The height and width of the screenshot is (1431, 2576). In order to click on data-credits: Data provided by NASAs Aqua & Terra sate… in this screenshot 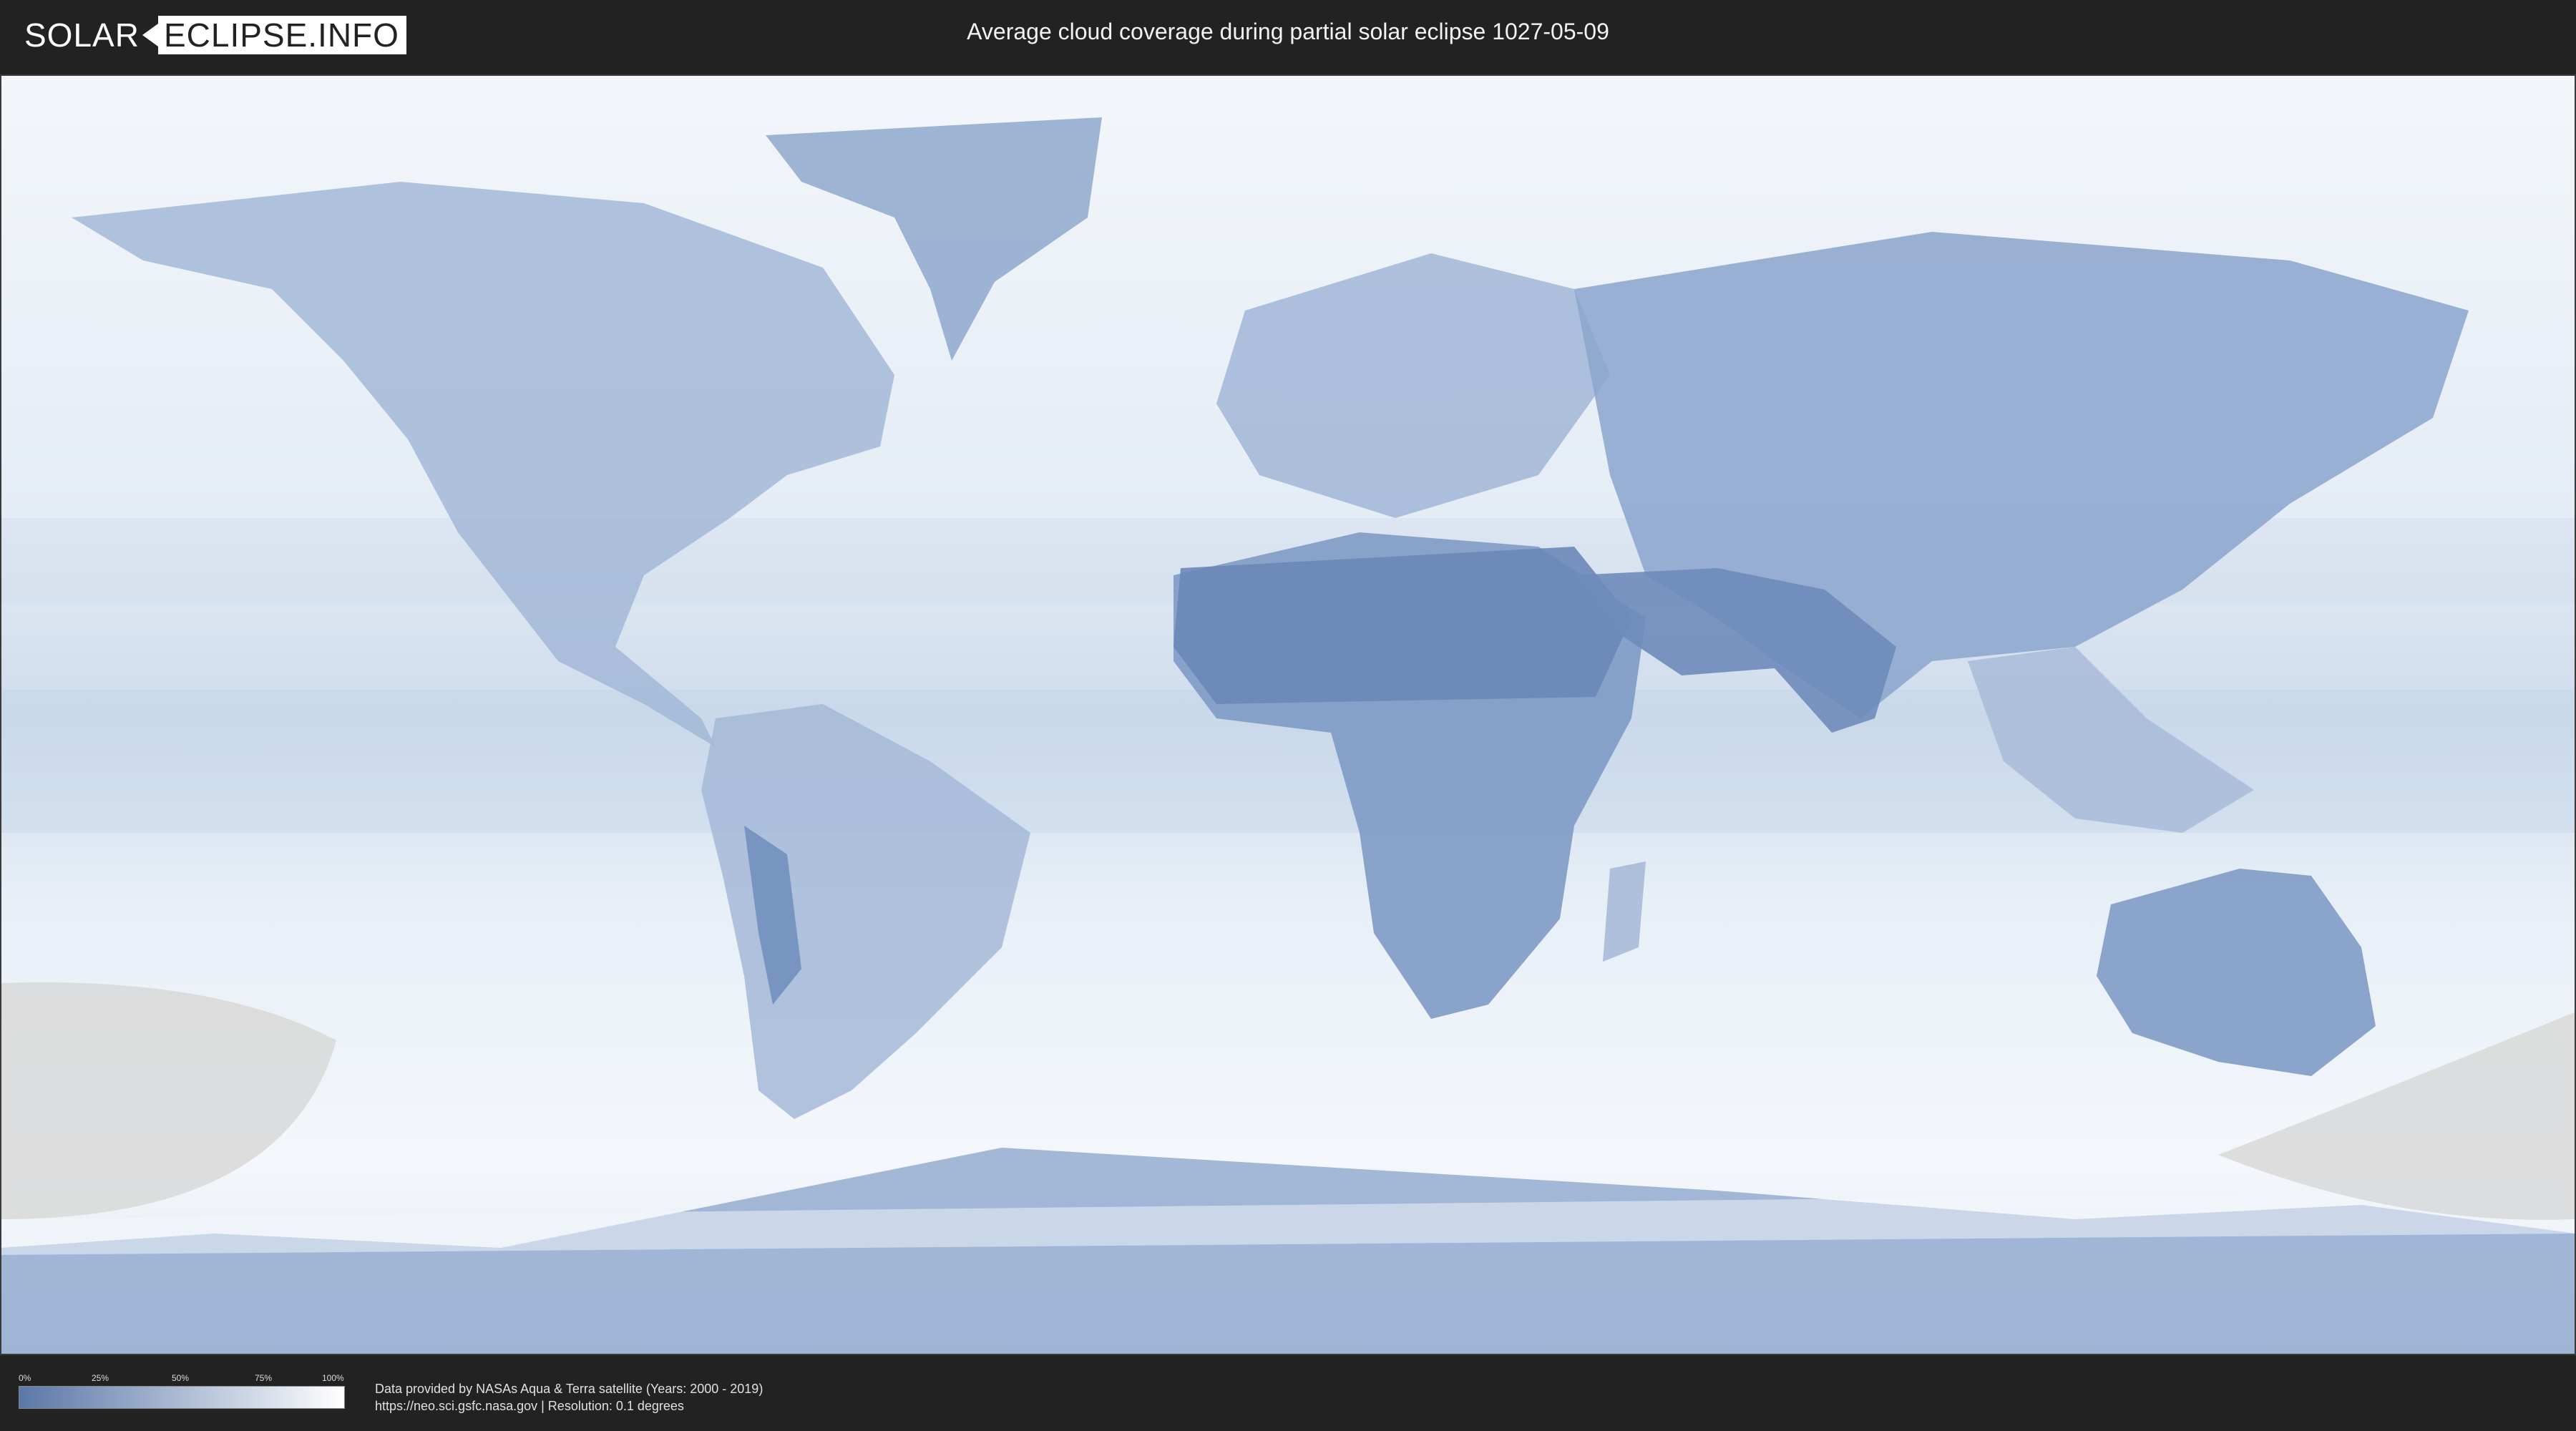, I will do `click(569, 1397)`.